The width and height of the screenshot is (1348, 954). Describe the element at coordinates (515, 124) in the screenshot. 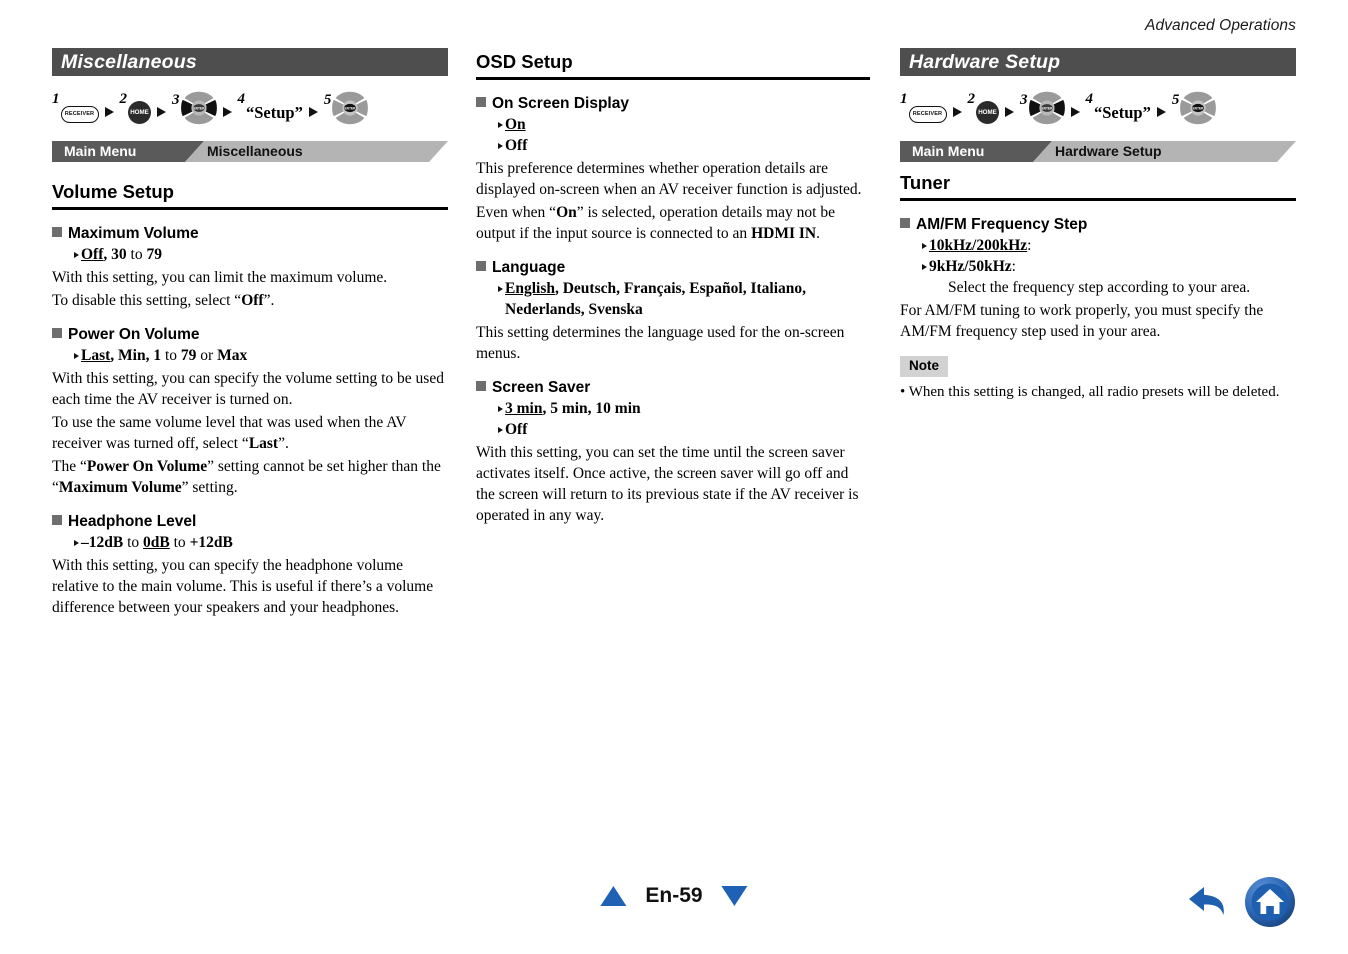

I see `option-default: On` at that location.